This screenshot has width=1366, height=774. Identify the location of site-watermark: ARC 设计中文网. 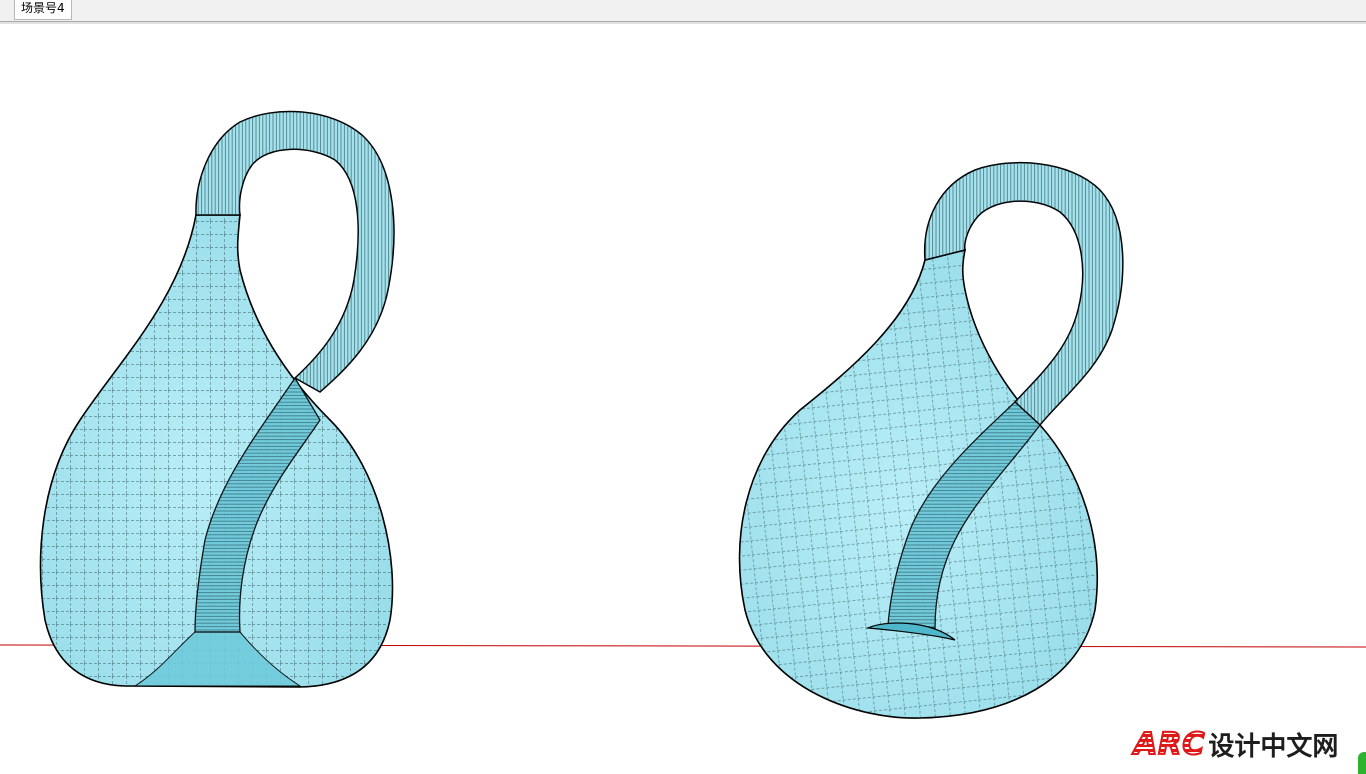
(1236, 744).